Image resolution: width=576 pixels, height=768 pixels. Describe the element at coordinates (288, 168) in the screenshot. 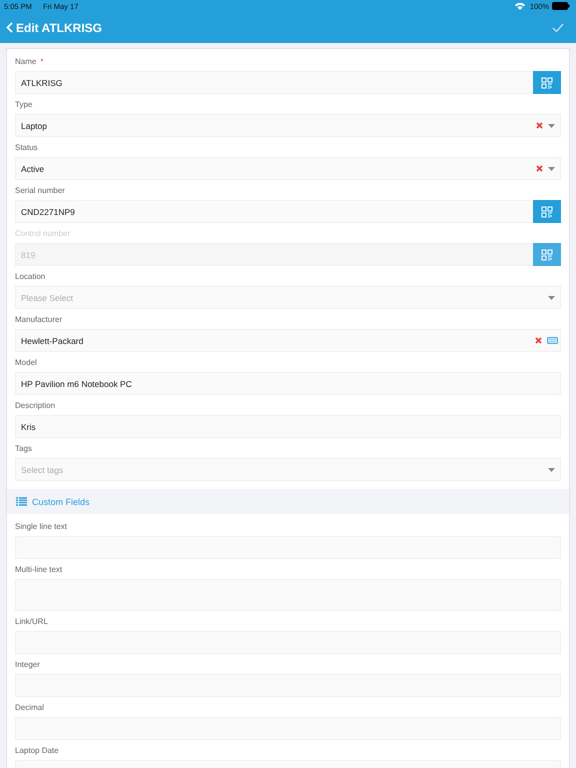

I see `dropdown-field: Active` at that location.